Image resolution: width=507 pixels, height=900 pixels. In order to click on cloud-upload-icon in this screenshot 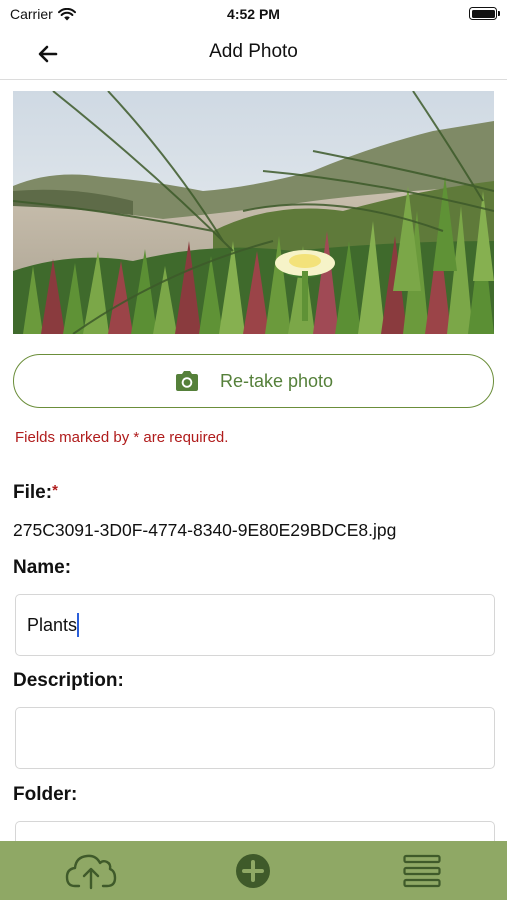, I will do `click(91, 871)`.